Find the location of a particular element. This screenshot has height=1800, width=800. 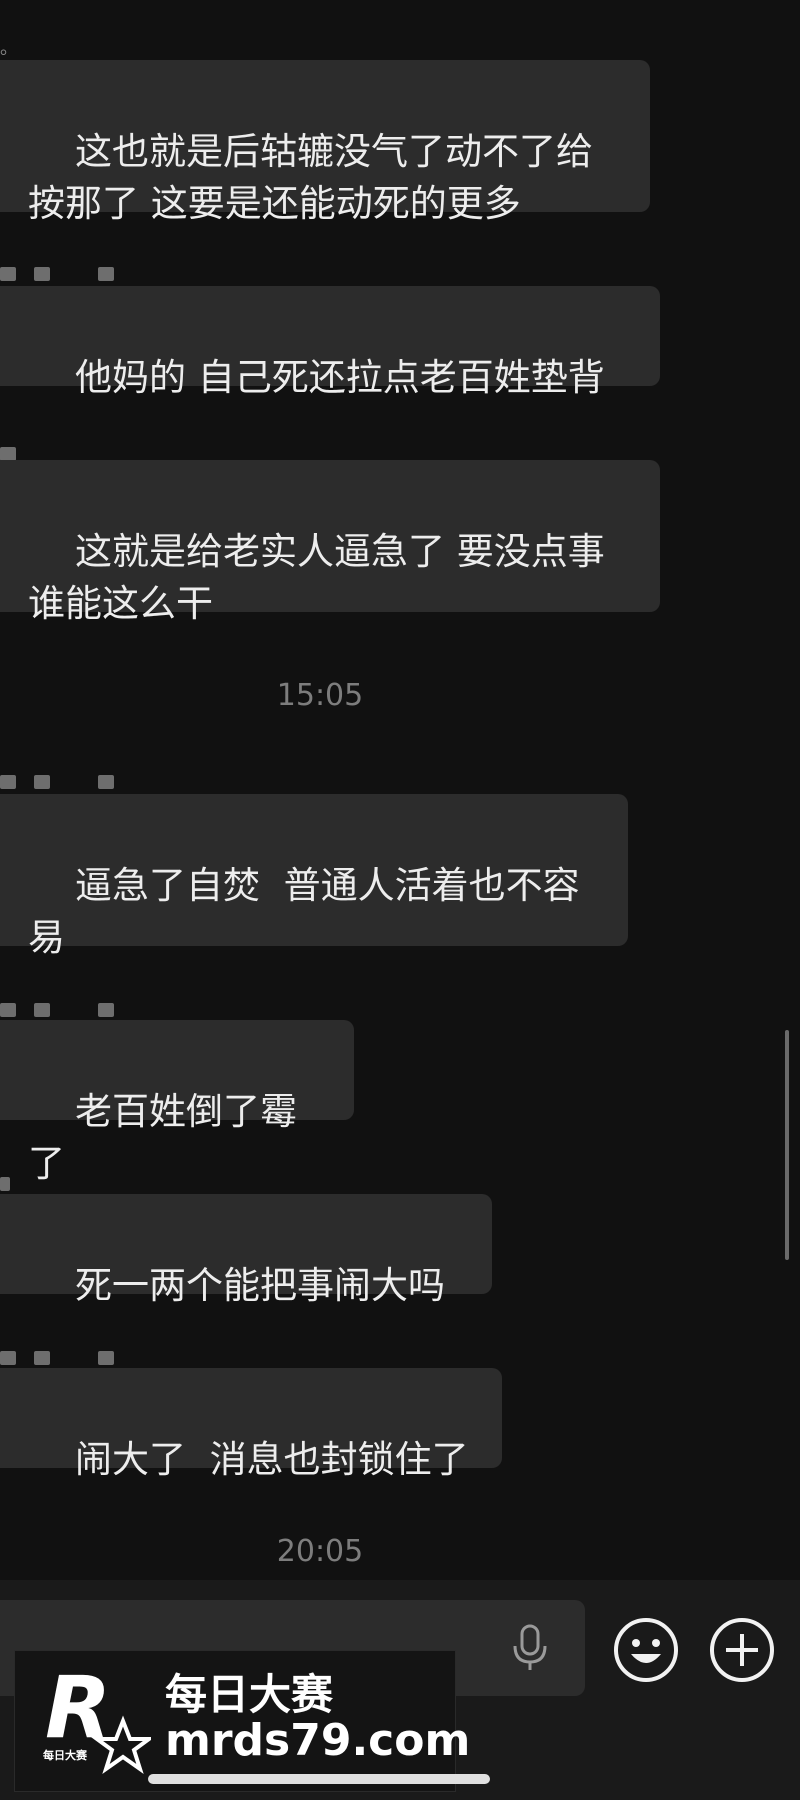

timestamp: 15:05 is located at coordinates (320, 695).